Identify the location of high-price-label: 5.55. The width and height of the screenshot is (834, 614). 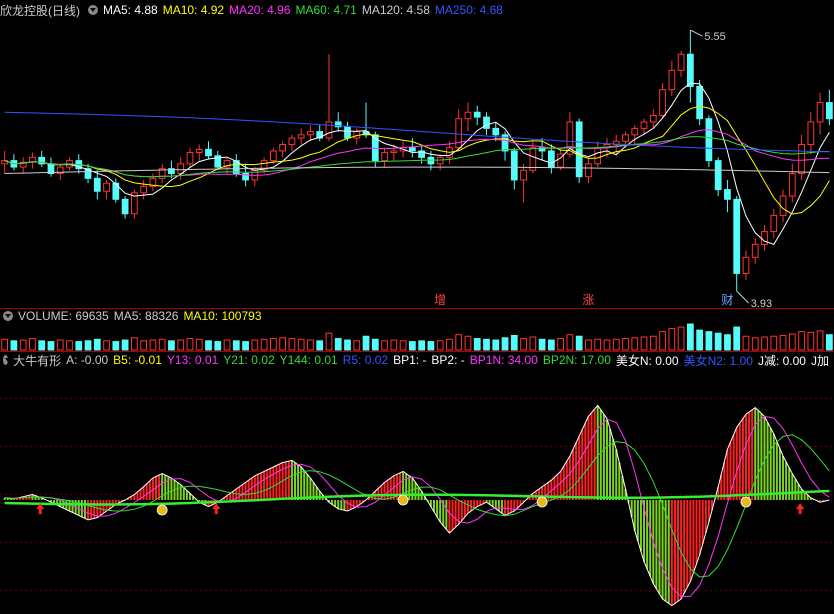
(714, 37).